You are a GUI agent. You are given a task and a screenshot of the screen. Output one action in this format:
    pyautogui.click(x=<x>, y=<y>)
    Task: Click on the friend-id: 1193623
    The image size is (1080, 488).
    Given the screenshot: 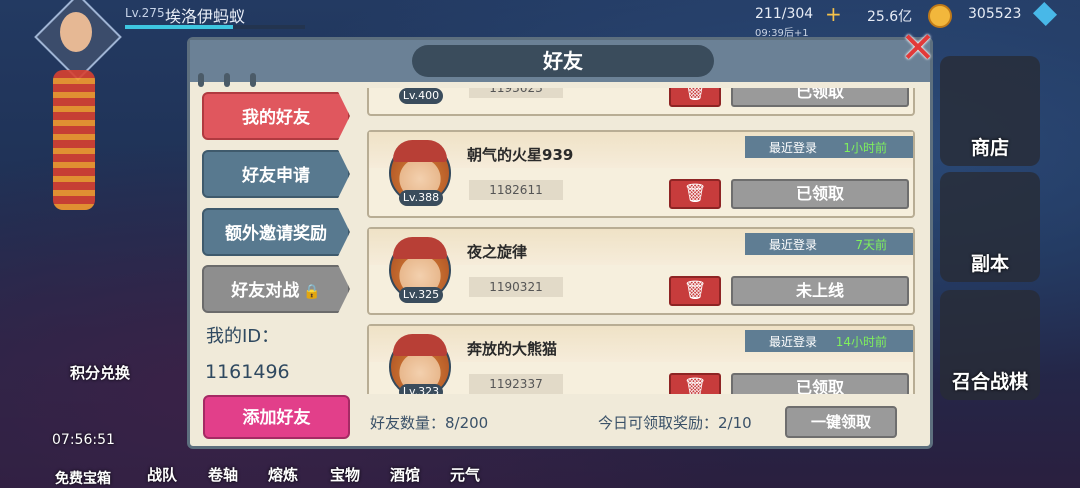 What is the action you would take?
    pyautogui.click(x=516, y=93)
    